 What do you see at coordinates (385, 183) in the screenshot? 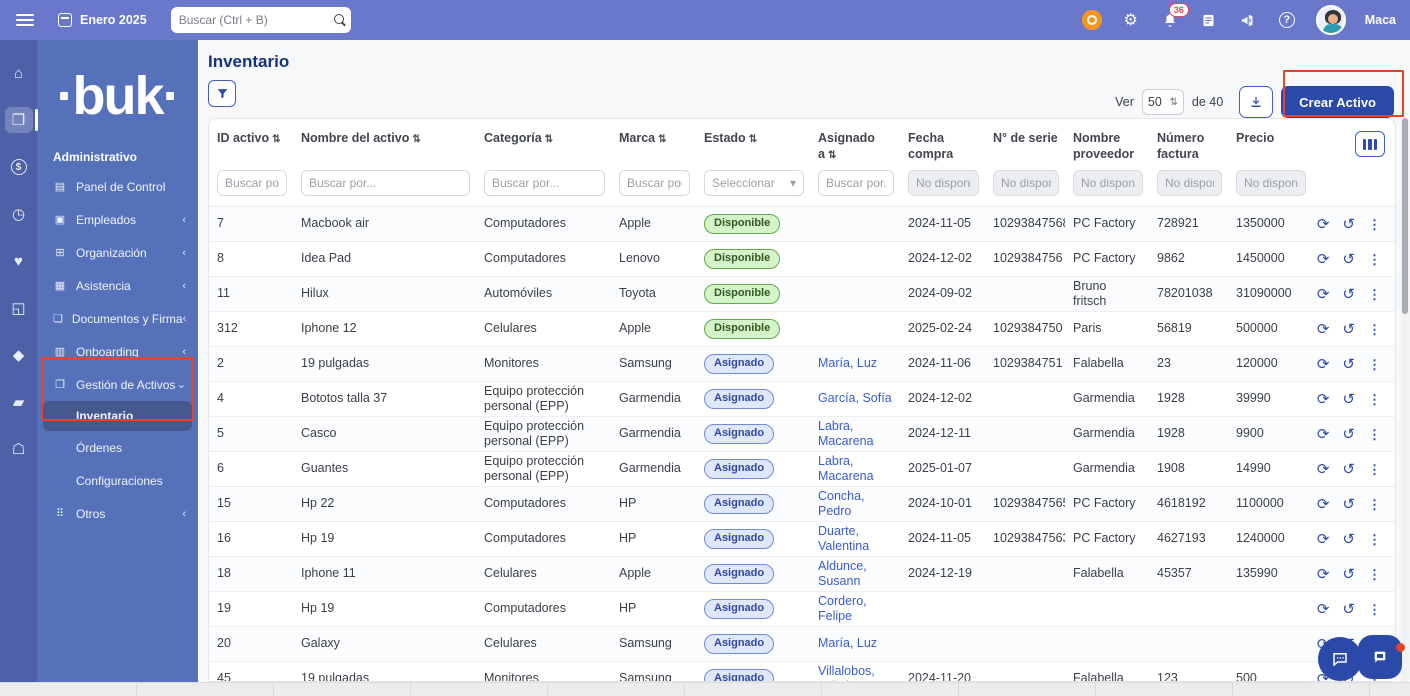
I see `filter-input-nombre-del-activo` at bounding box center [385, 183].